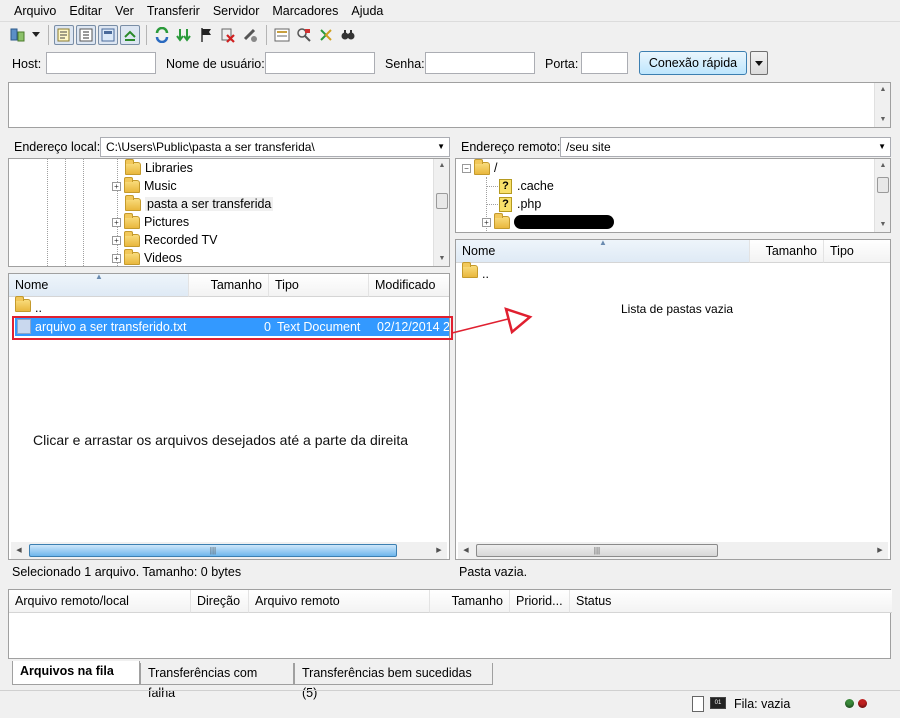 The width and height of the screenshot is (900, 718). What do you see at coordinates (564, 222) in the screenshot?
I see `redacted-label` at bounding box center [564, 222].